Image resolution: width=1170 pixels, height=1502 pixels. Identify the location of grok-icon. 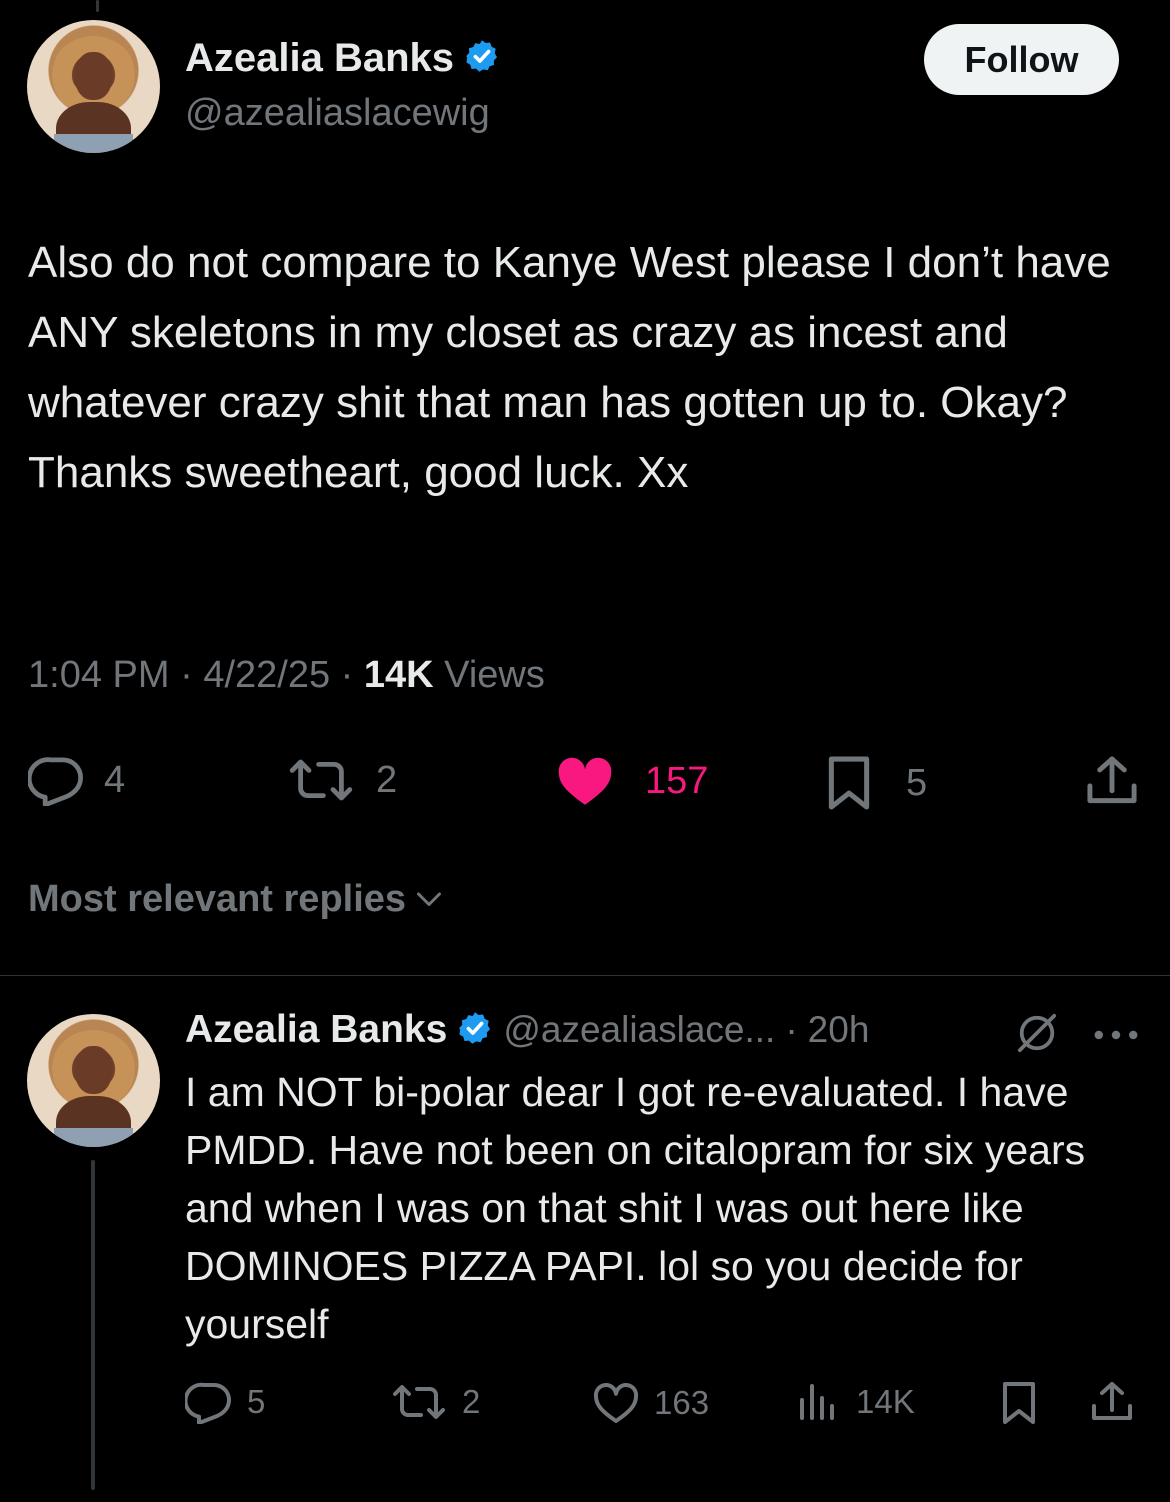
(1037, 1035).